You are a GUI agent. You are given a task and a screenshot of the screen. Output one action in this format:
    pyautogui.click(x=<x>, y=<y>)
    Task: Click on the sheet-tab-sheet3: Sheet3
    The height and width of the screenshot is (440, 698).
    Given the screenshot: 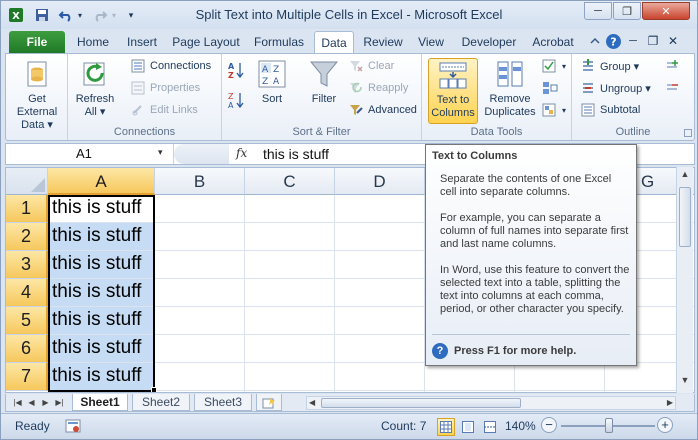 What is the action you would take?
    pyautogui.click(x=223, y=402)
    